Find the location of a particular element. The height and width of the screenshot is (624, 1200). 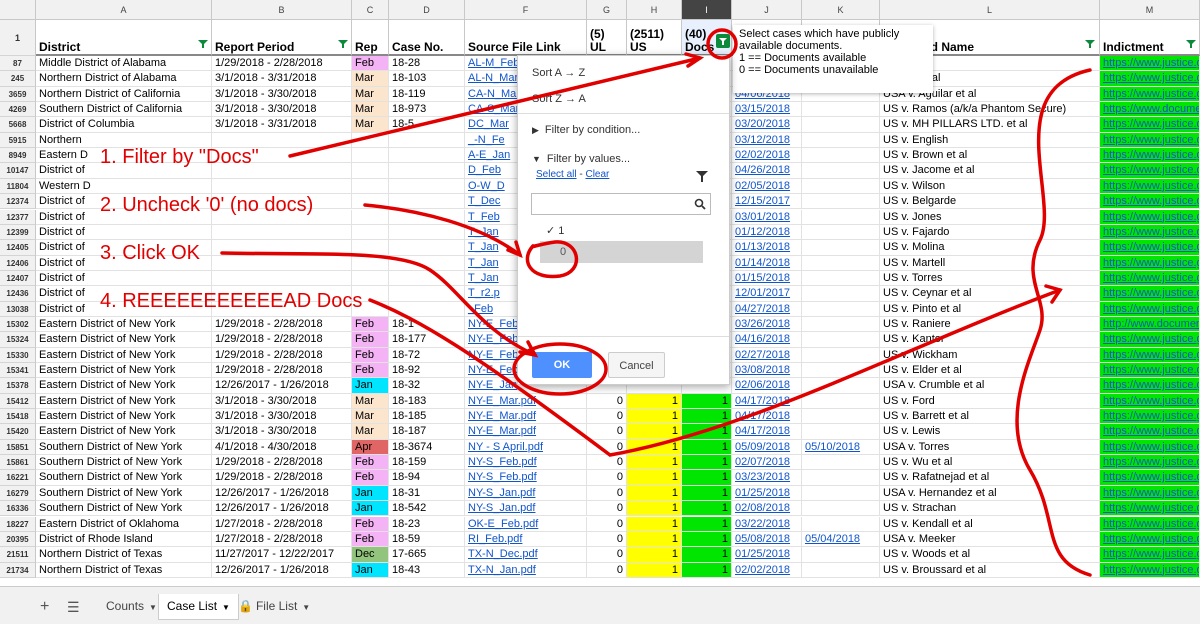

add-sheet-icon: + is located at coordinates (44, 607).